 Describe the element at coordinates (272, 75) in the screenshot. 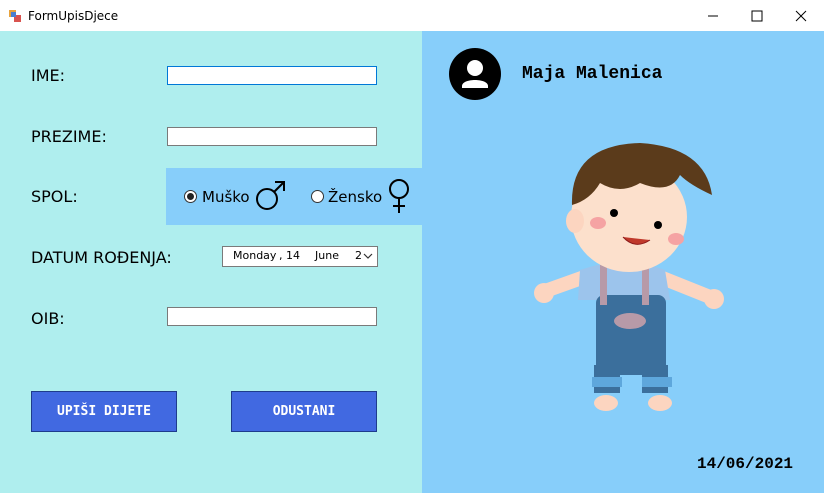

I see `ime-input` at that location.